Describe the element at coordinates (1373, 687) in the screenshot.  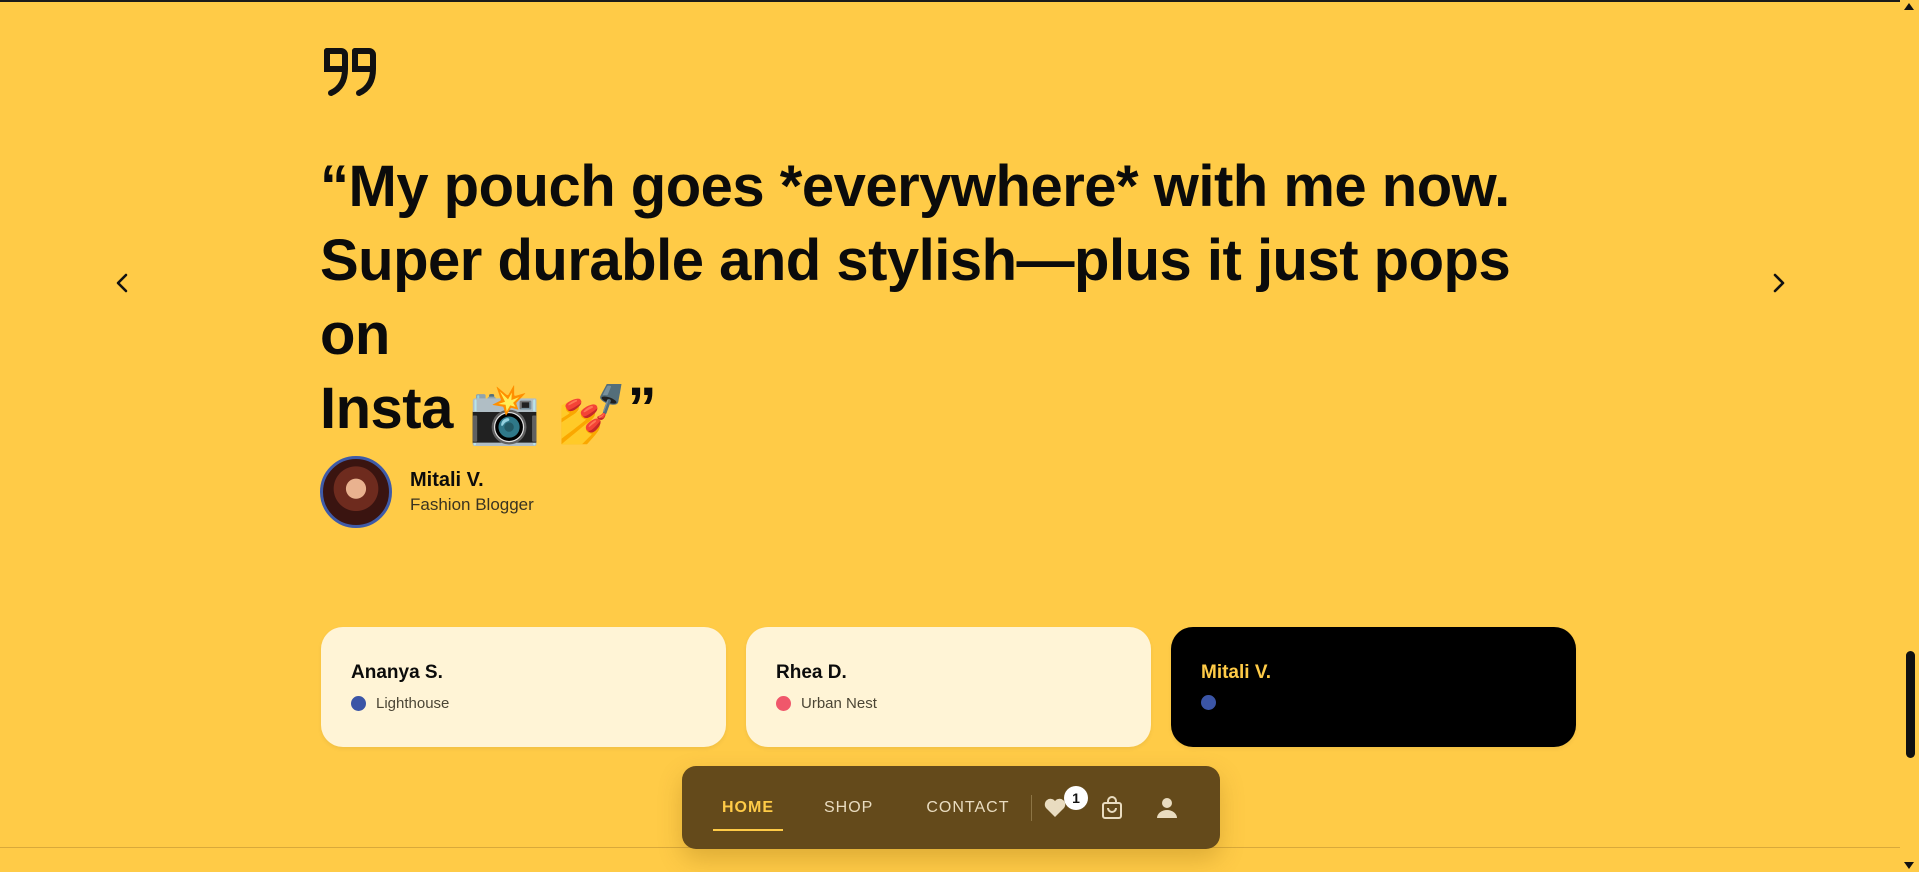
I see `testimonial-card-mitali: Mitali V.` at that location.